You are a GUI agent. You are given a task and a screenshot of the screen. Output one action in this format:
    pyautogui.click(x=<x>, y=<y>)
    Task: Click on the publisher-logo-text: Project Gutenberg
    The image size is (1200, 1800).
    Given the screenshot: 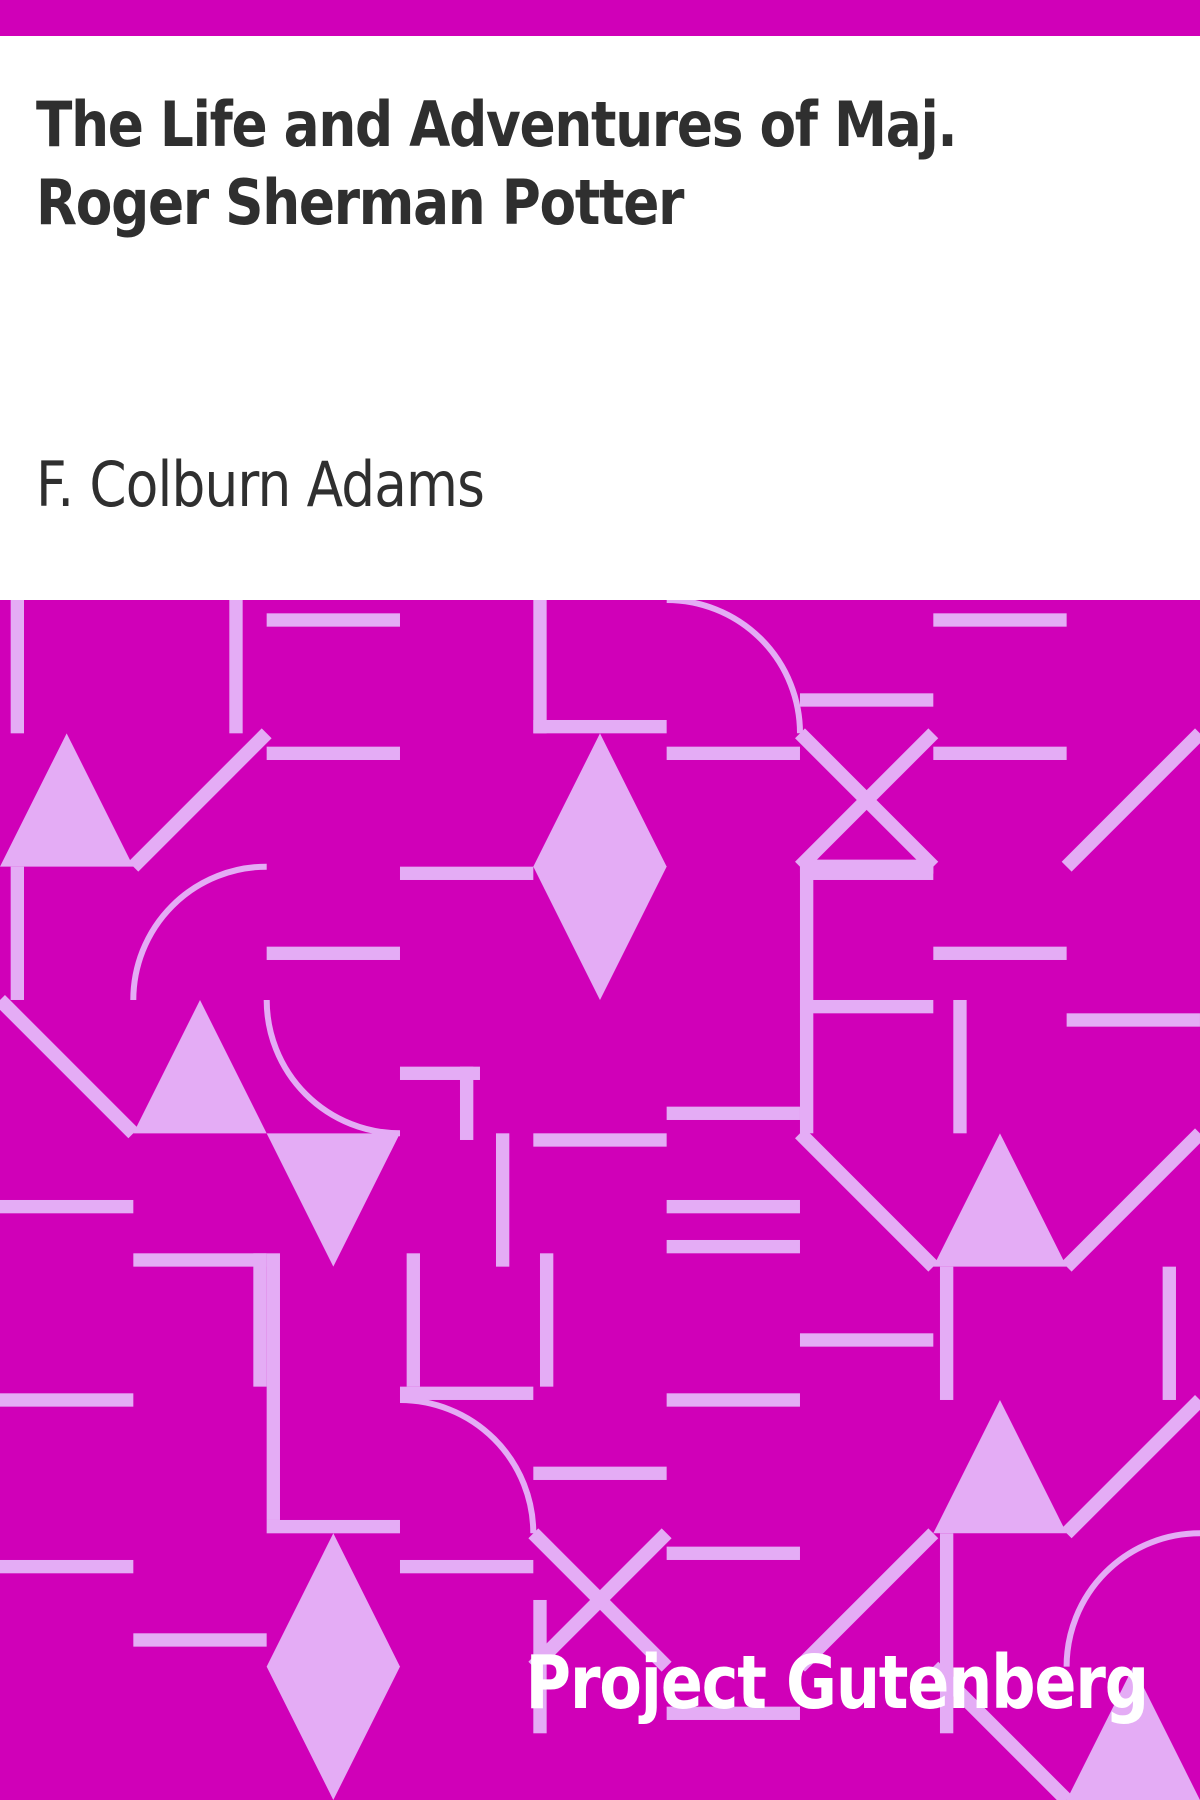 What is the action you would take?
    pyautogui.click(x=837, y=1683)
    